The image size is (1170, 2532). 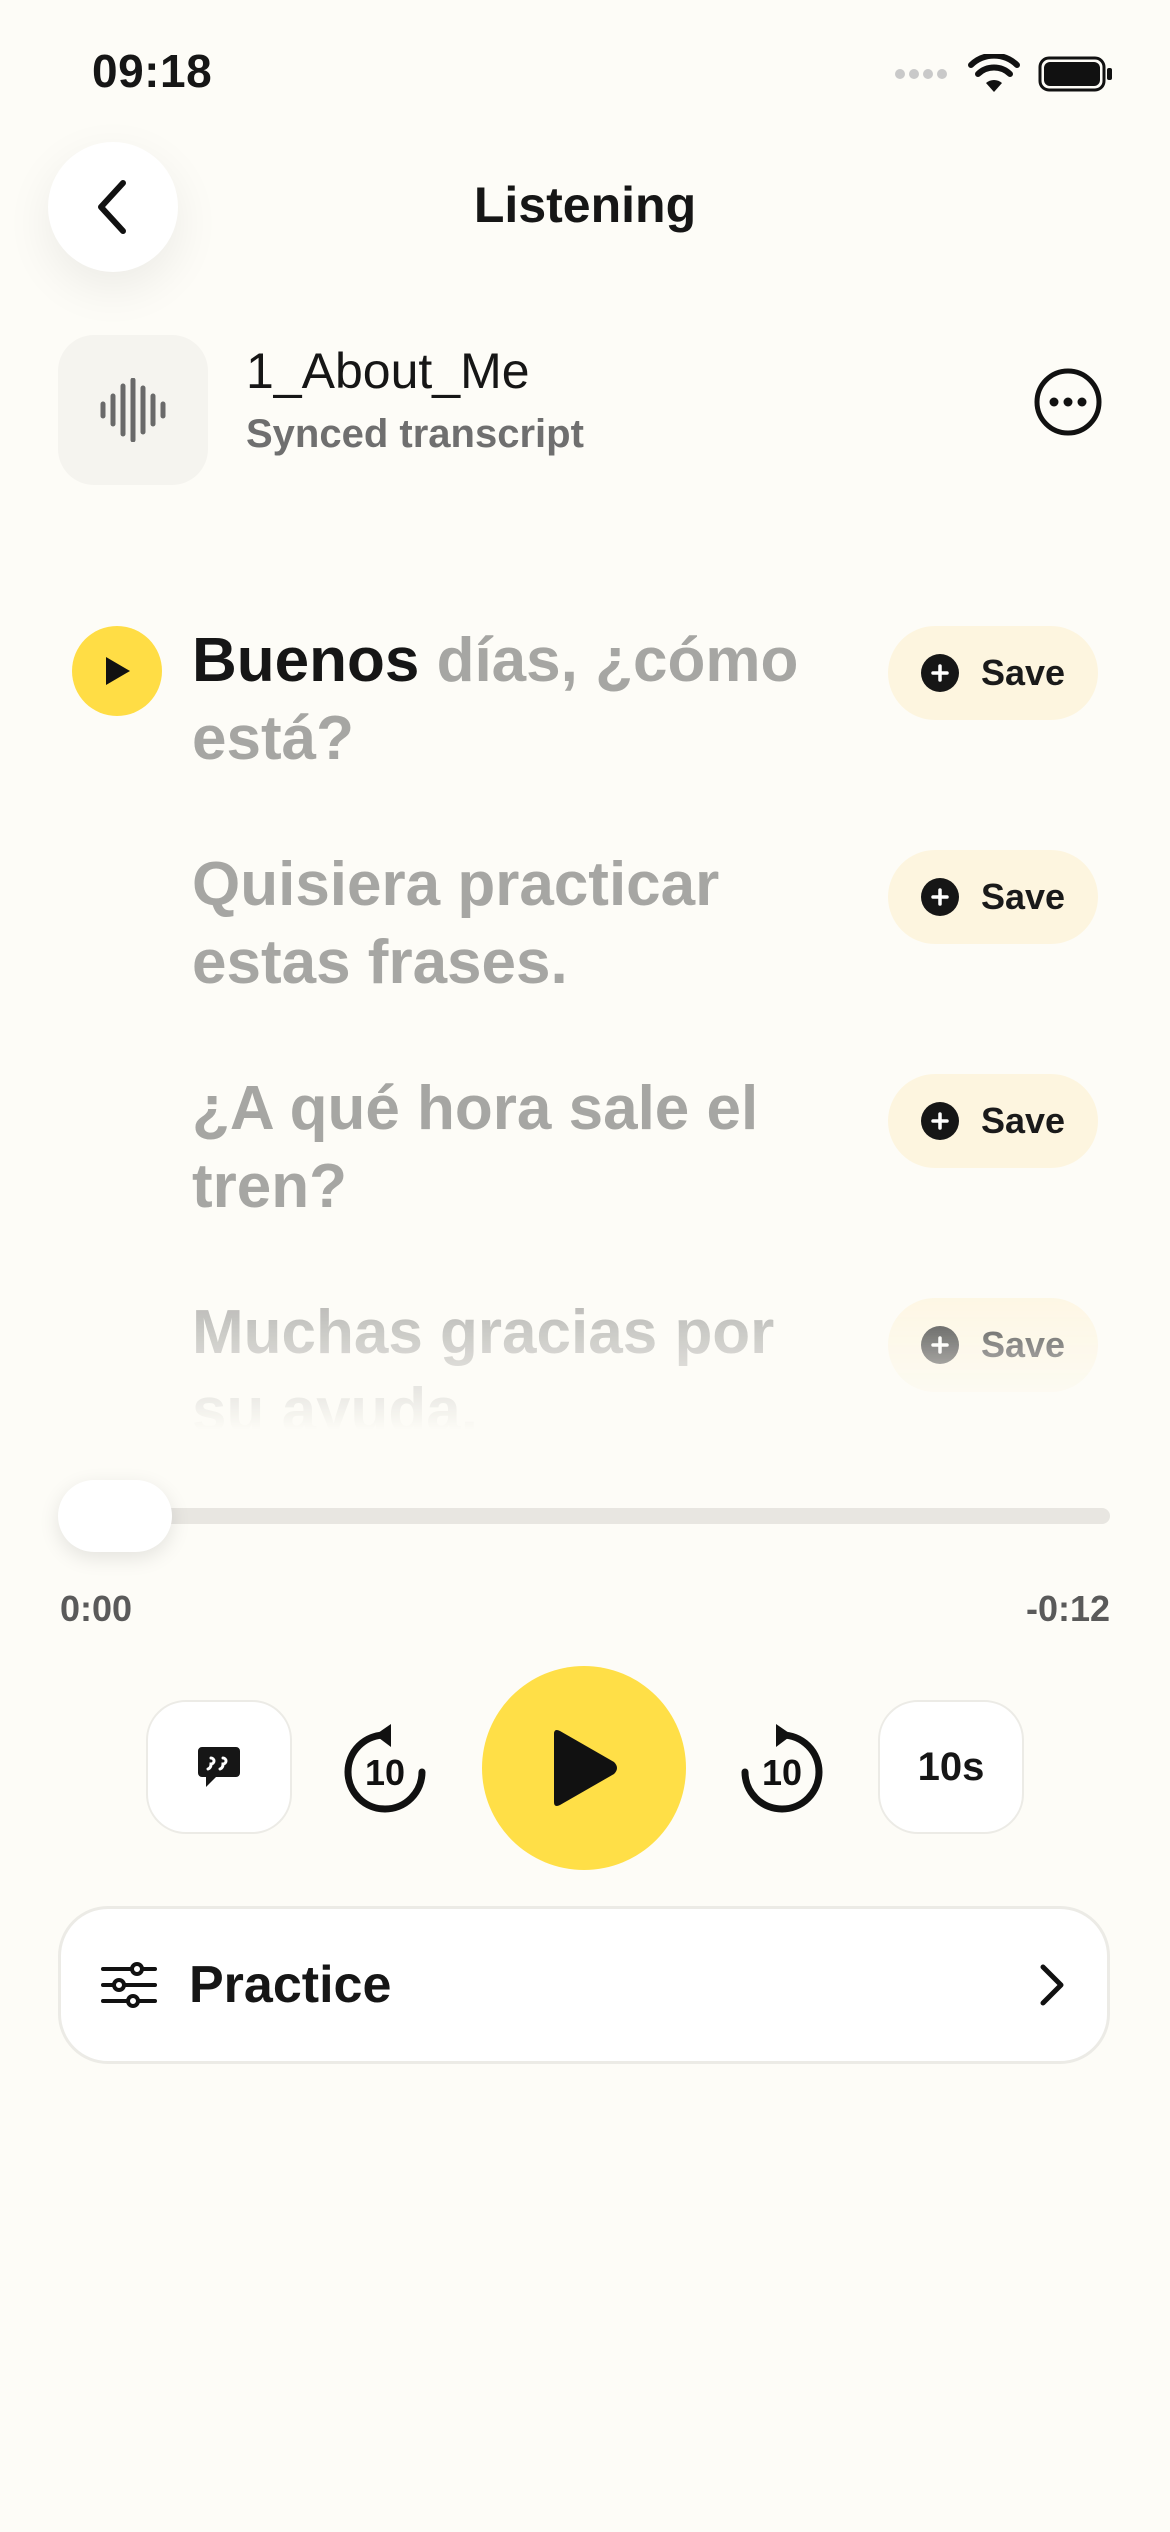 What do you see at coordinates (1075, 74) in the screenshot?
I see `battery-icon` at bounding box center [1075, 74].